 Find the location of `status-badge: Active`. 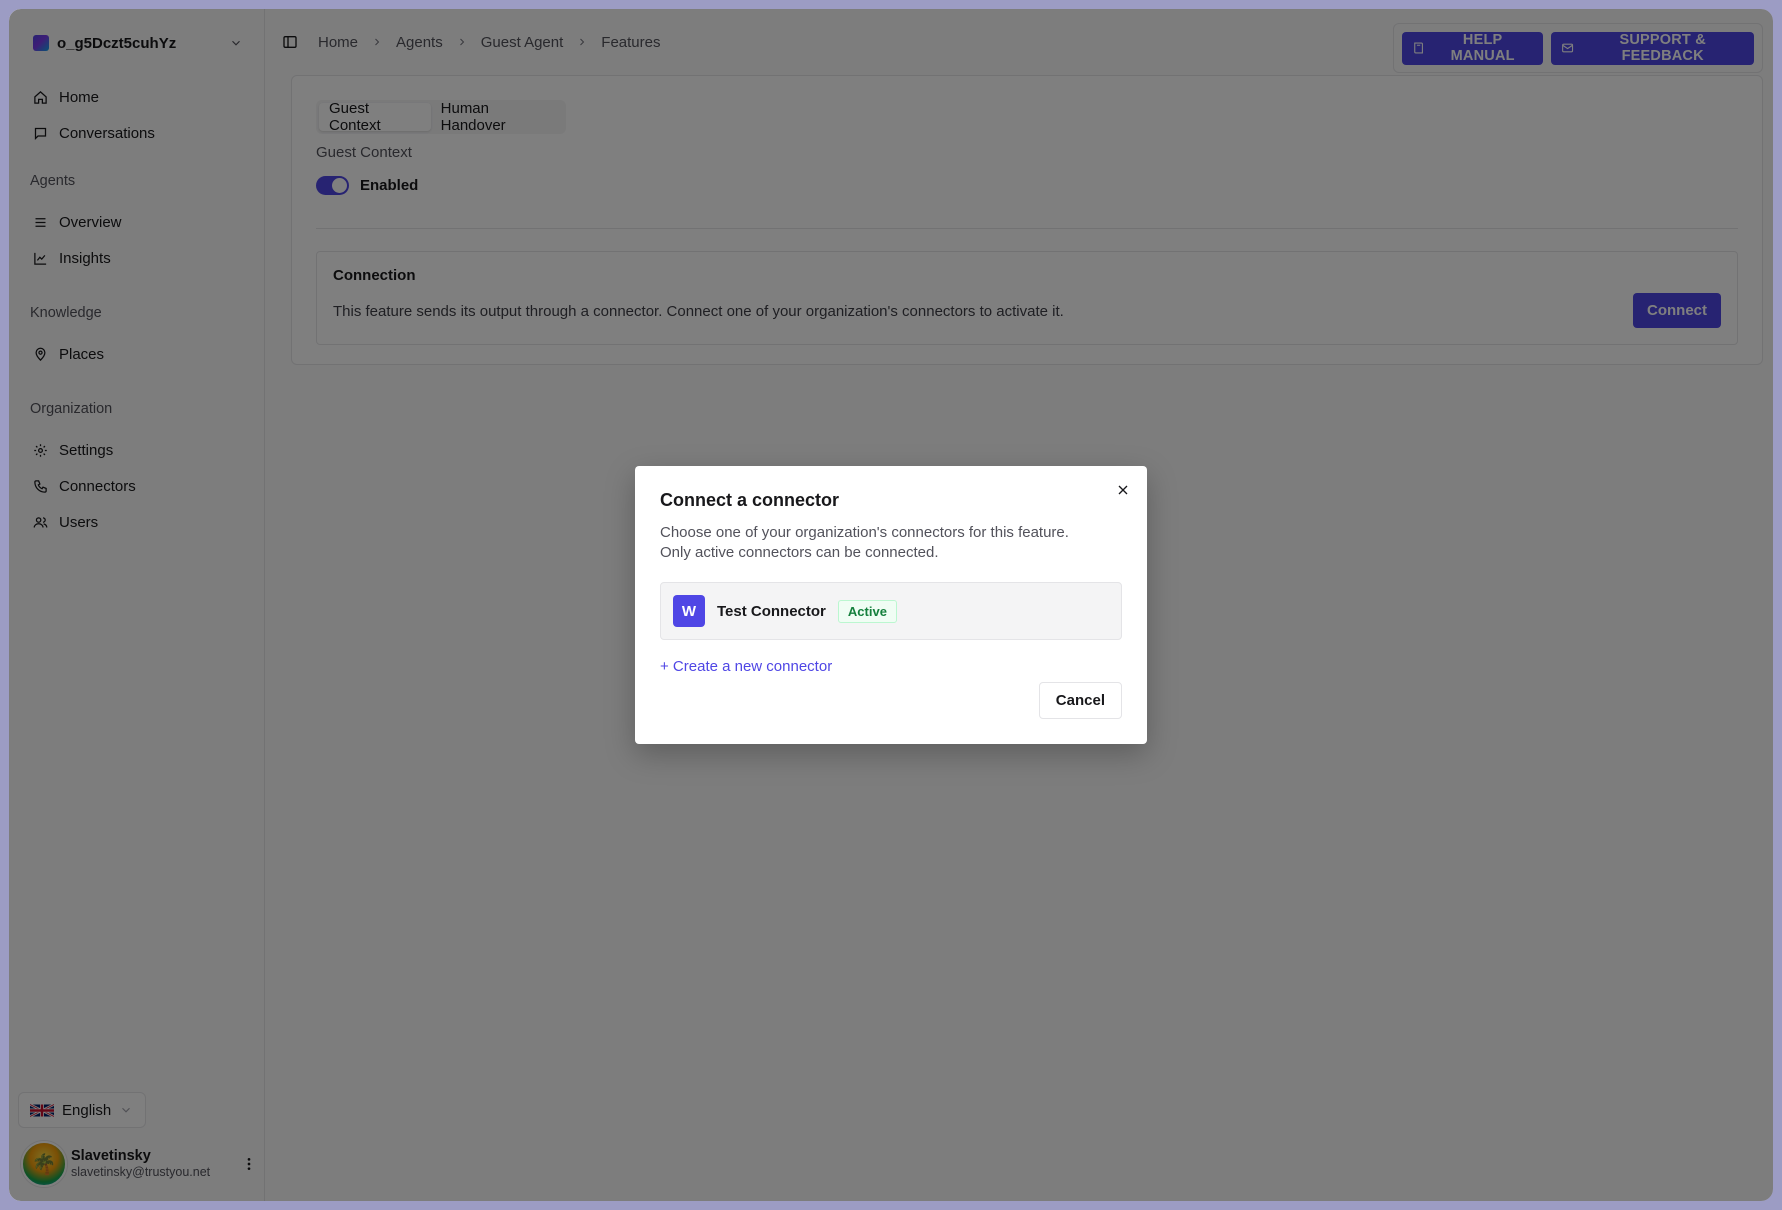

status-badge: Active is located at coordinates (867, 611).